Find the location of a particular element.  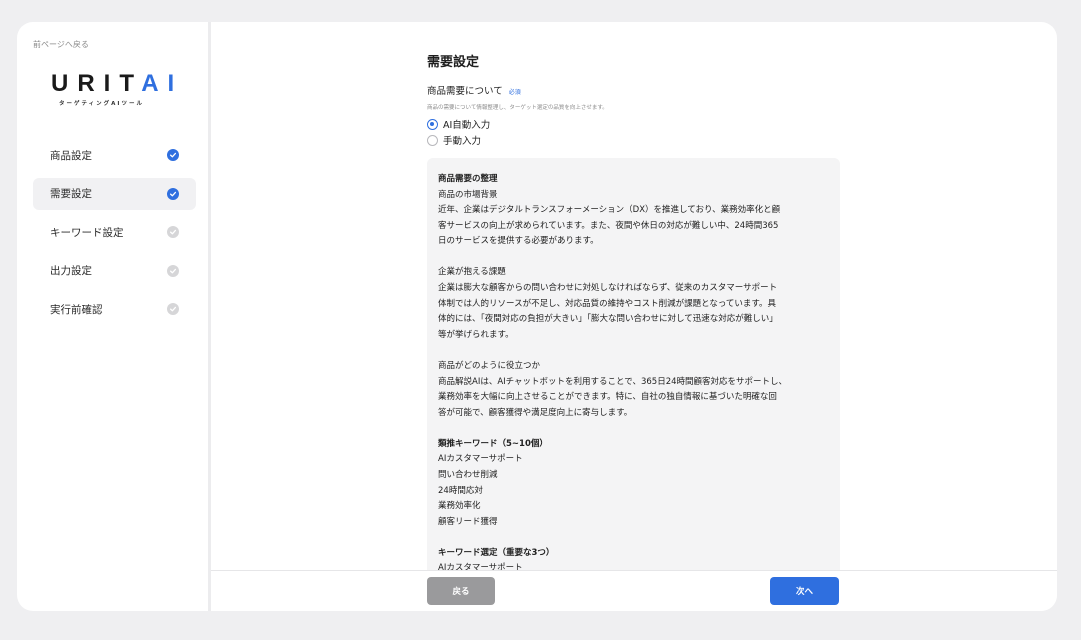

radio-label: AI自動入力 is located at coordinates (467, 125).